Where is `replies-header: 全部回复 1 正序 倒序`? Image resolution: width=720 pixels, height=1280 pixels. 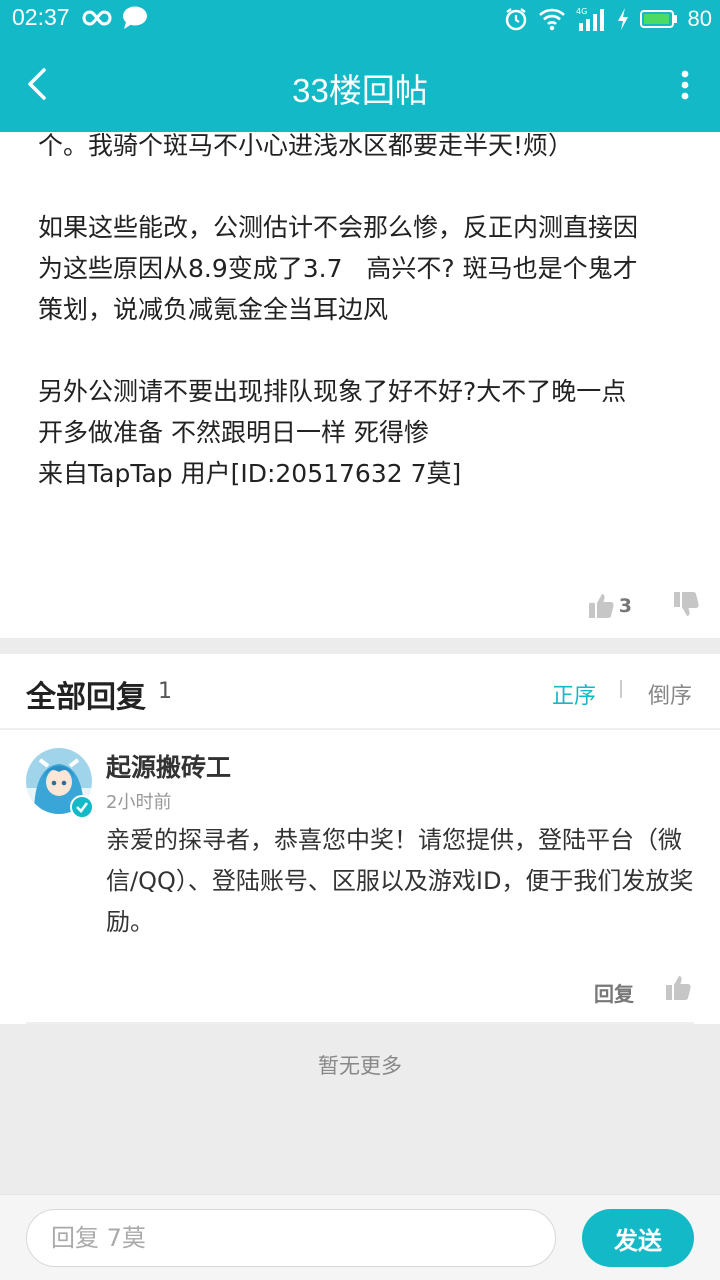 replies-header: 全部回复 1 正序 倒序 is located at coordinates (360, 692).